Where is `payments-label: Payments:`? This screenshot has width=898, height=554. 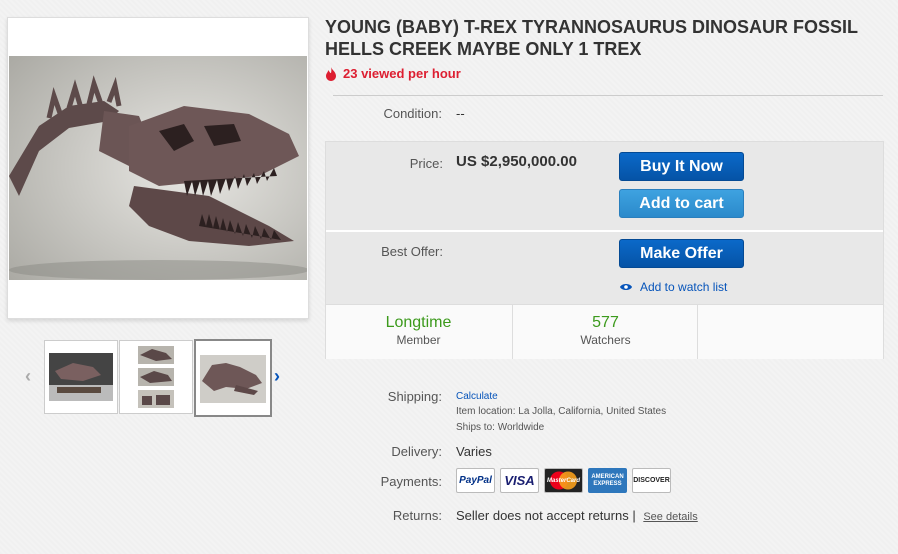 payments-label: Payments: is located at coordinates (411, 481).